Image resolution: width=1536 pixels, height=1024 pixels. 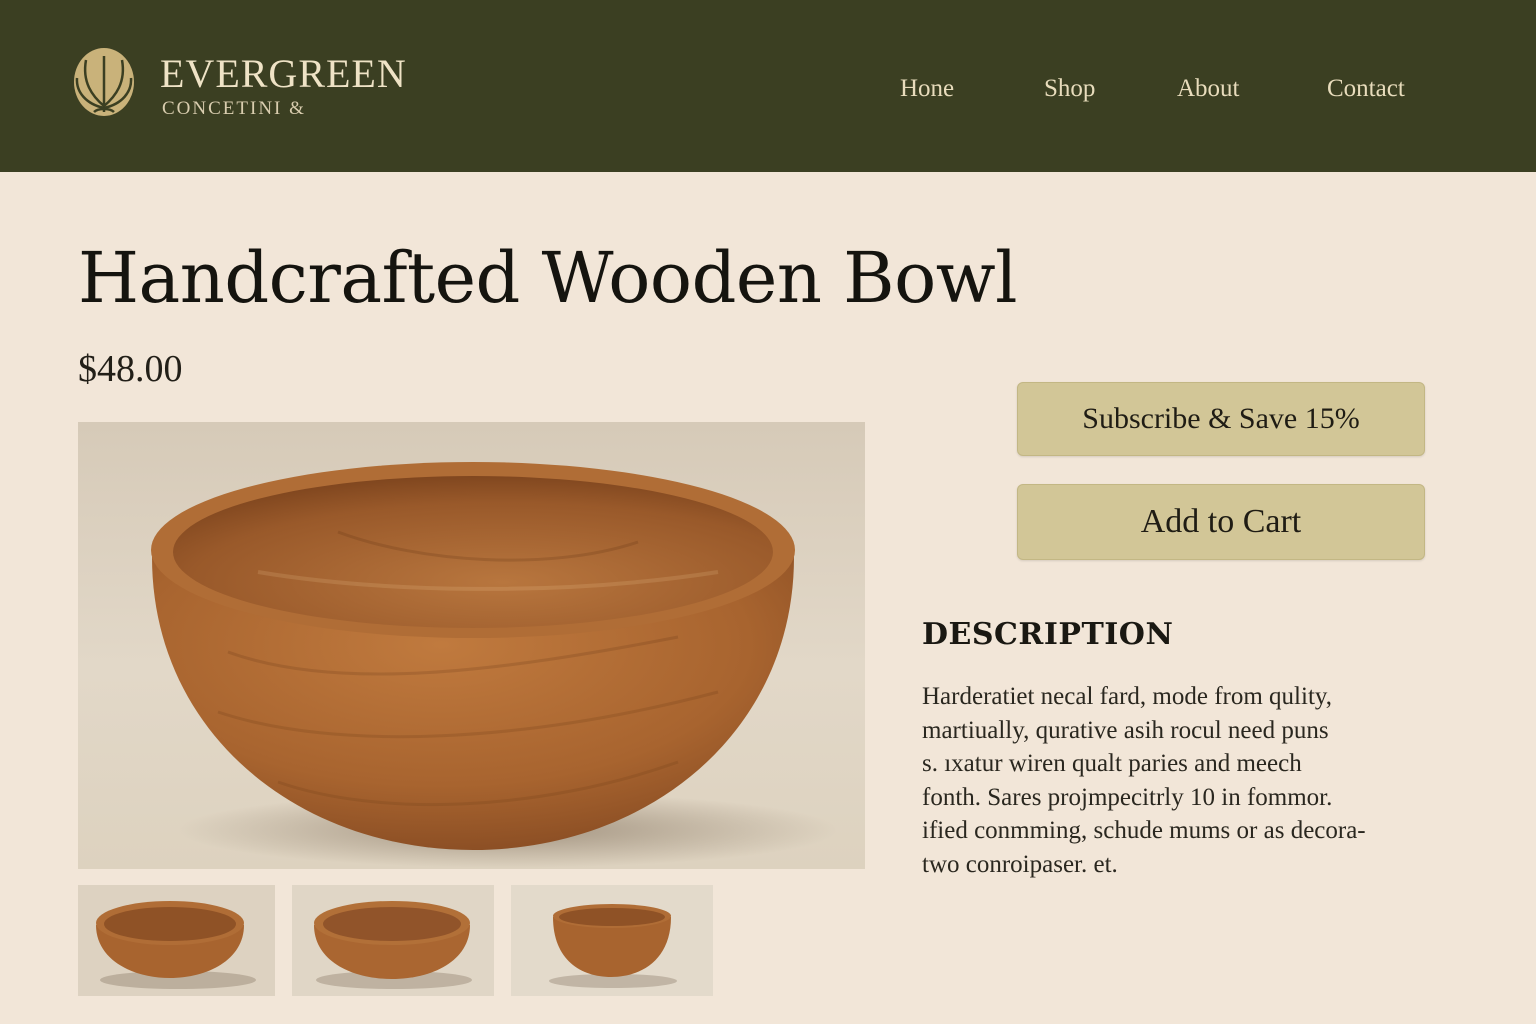 What do you see at coordinates (548, 278) in the screenshot?
I see `product-title: Handcrafted Wooden Bowl` at bounding box center [548, 278].